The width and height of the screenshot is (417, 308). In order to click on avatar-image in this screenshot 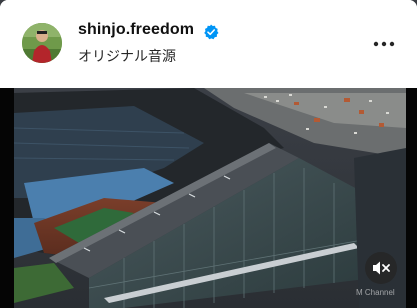, I will do `click(42, 43)`.